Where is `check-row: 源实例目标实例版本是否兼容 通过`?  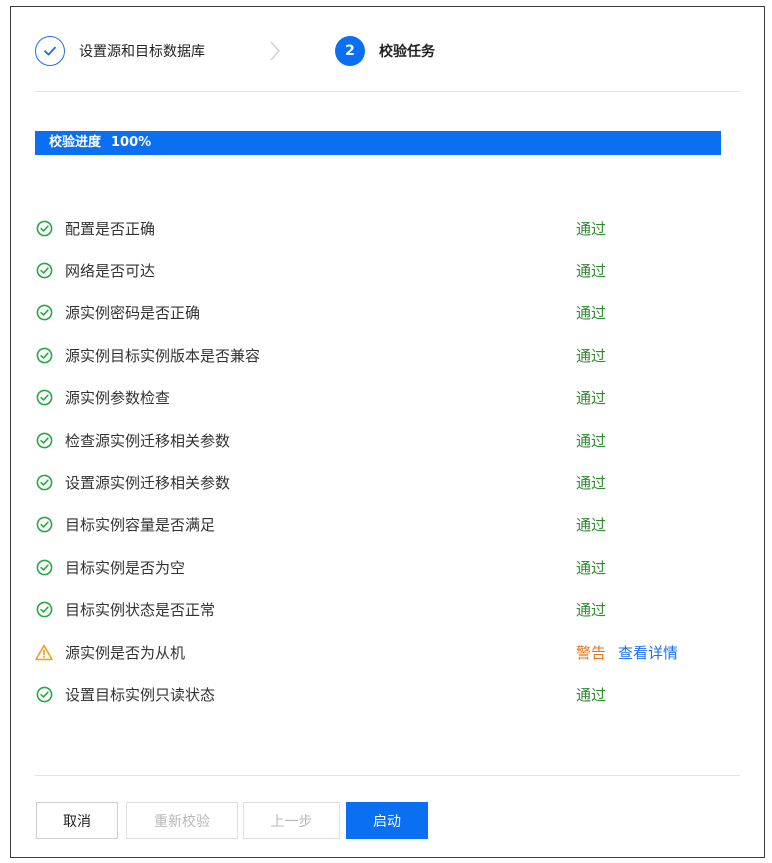
check-row: 源实例目标实例版本是否兼容 通过 is located at coordinates (387, 355).